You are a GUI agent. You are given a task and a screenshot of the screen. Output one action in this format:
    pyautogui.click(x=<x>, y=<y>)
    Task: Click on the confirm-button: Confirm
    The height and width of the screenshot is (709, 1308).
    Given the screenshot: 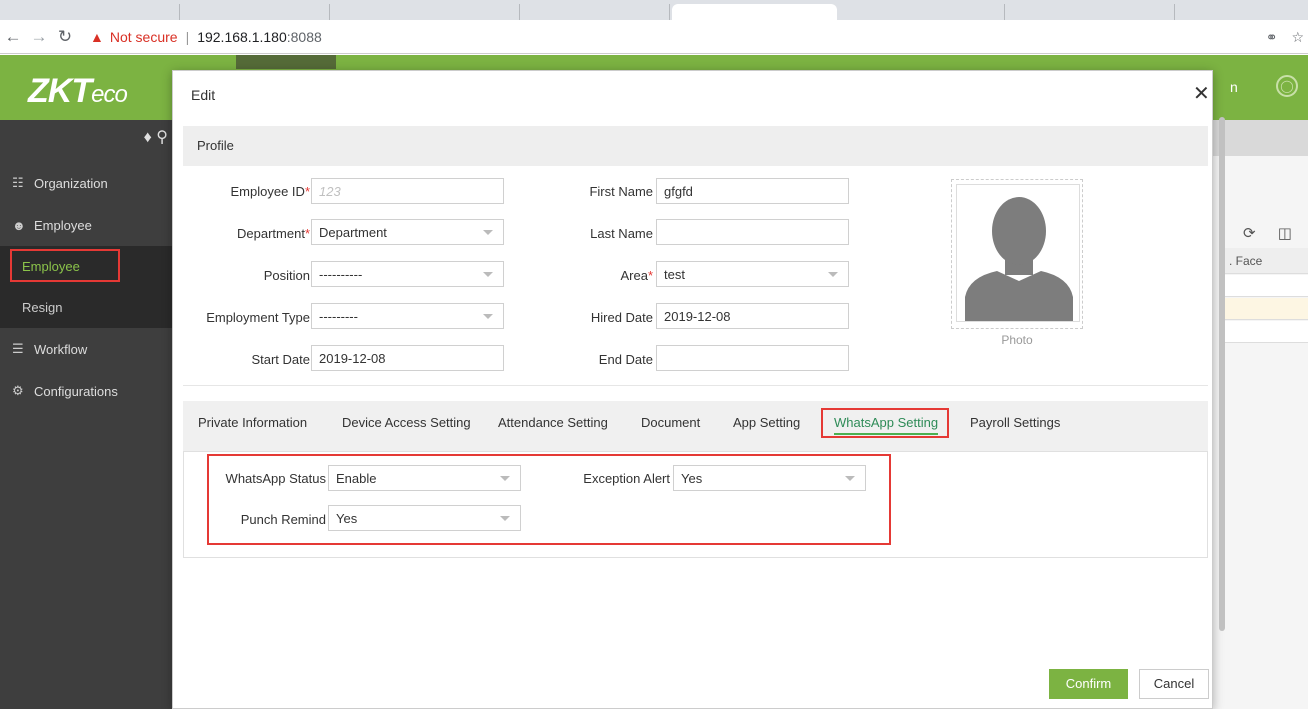 What is the action you would take?
    pyautogui.click(x=1088, y=684)
    